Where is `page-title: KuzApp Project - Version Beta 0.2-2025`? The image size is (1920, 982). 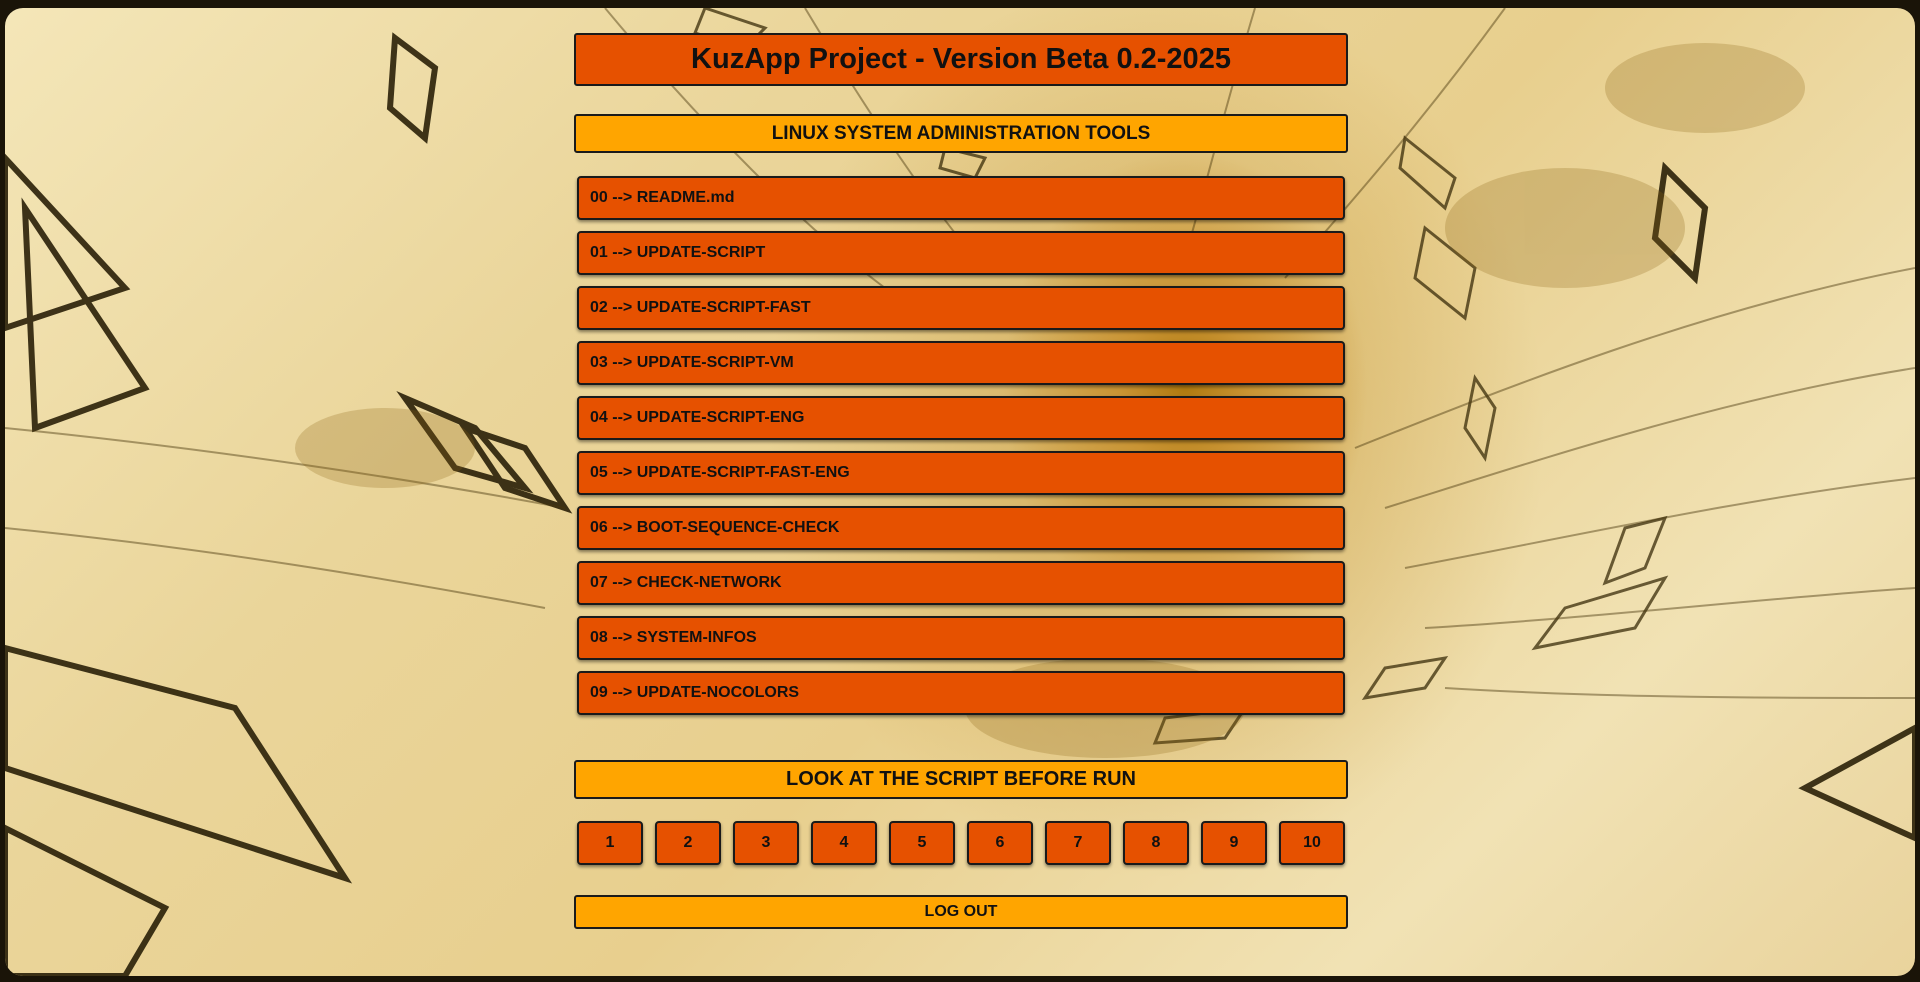 page-title: KuzApp Project - Version Beta 0.2-2025 is located at coordinates (961, 59).